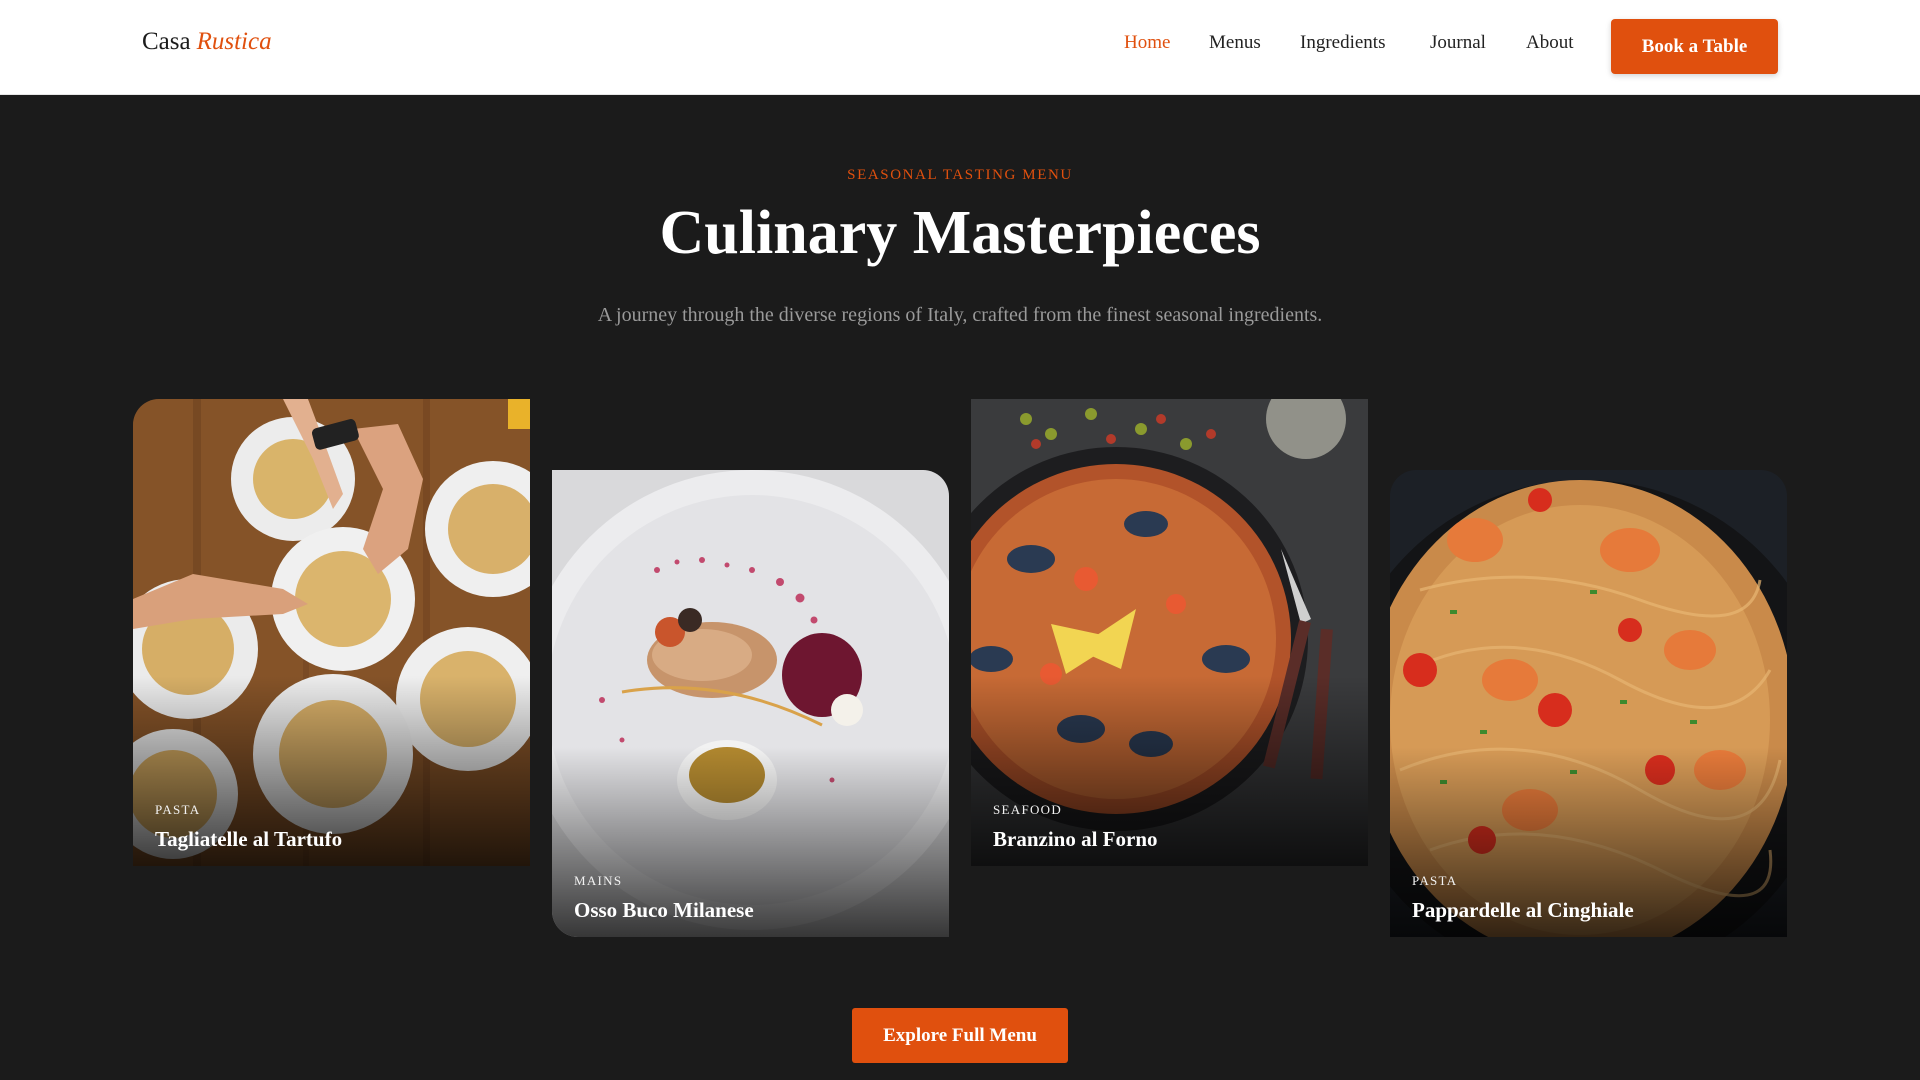 Image resolution: width=1920 pixels, height=1080 pixels. What do you see at coordinates (1342, 43) in the screenshot?
I see `nav-ingredients: Ingredients` at bounding box center [1342, 43].